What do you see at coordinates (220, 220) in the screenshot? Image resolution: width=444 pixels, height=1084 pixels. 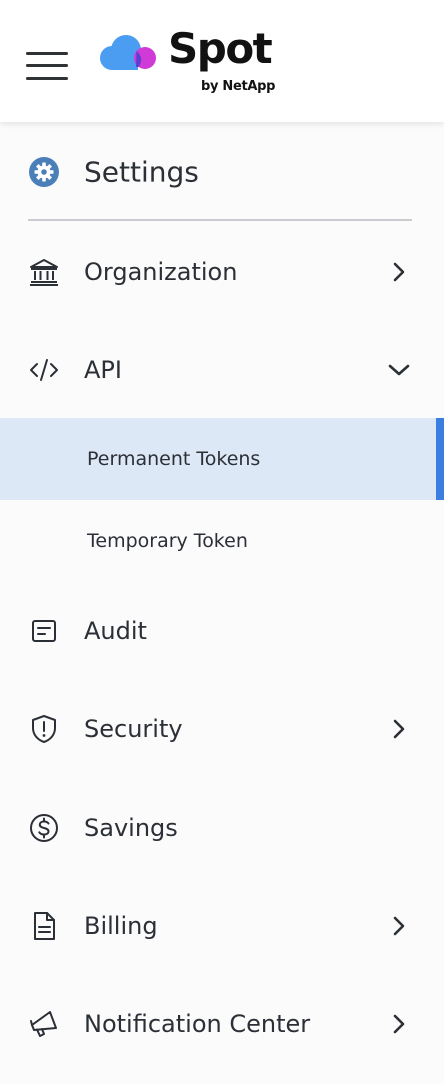 I see `divider` at bounding box center [220, 220].